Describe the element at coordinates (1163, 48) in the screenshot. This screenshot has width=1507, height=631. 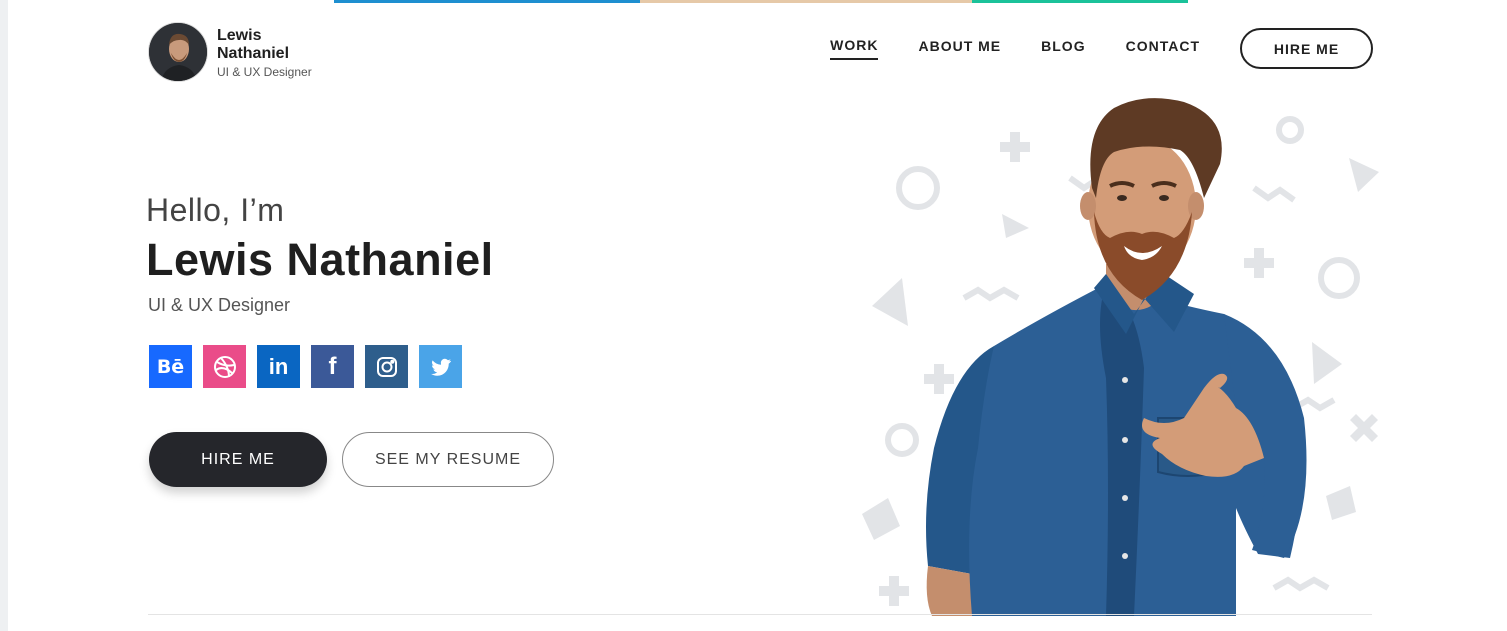
I see `nav-item-contact: CONTACT` at that location.